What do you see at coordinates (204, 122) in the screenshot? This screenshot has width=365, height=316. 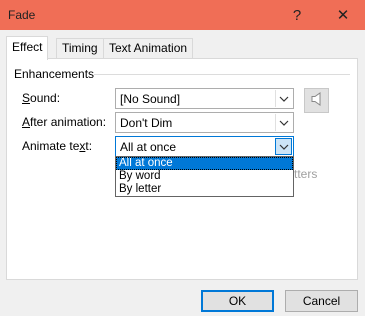 I see `after-animation-combobox: Don't Dim` at bounding box center [204, 122].